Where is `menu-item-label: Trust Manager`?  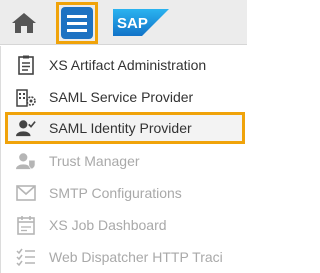 menu-item-label: Trust Manager is located at coordinates (94, 161).